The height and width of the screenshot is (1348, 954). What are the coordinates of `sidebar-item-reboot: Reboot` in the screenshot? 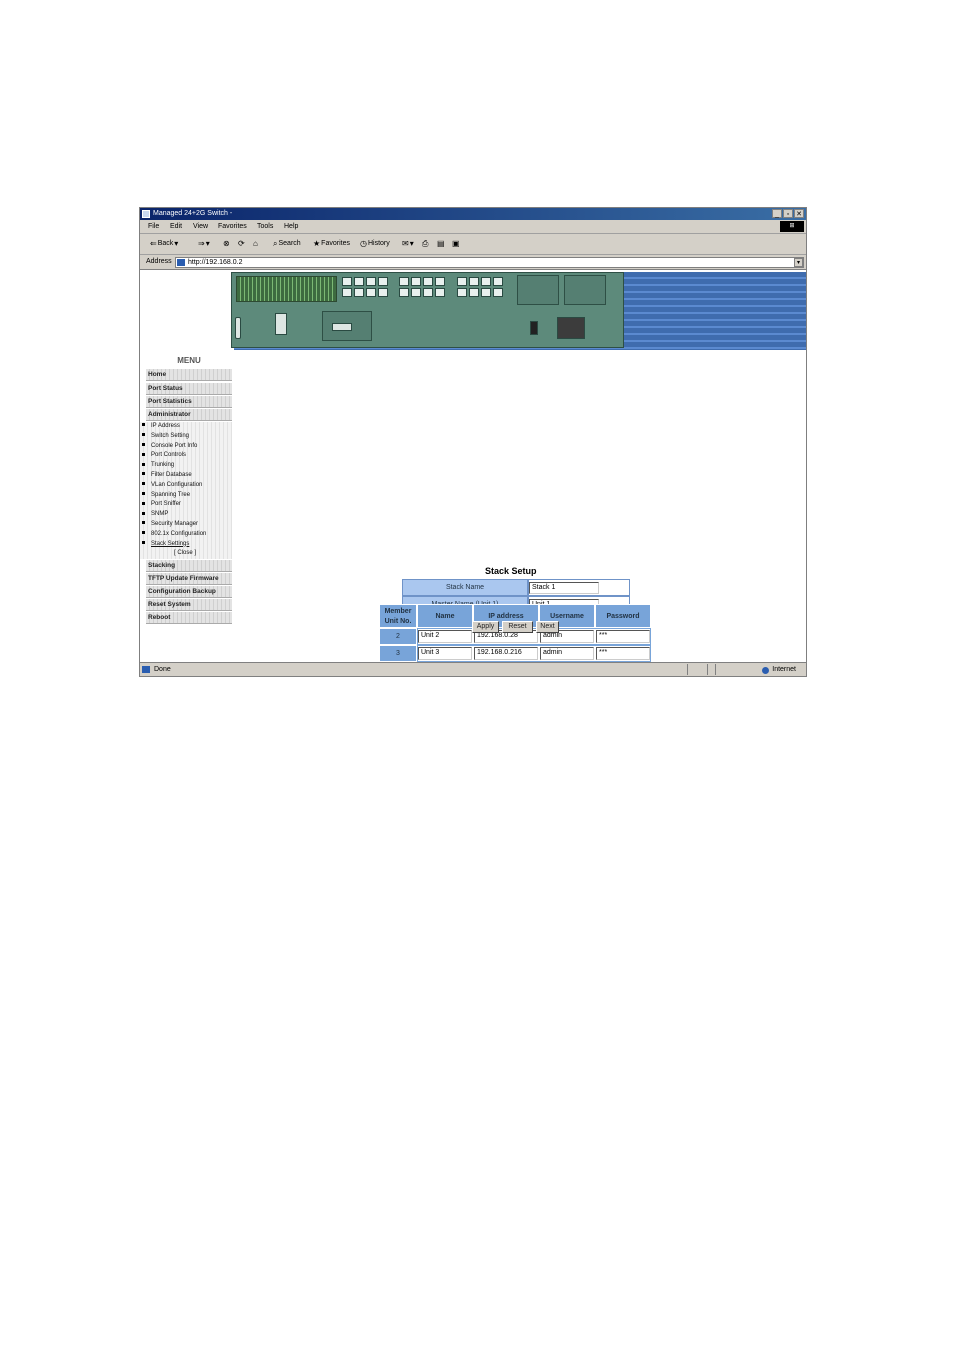 It's located at (189, 618).